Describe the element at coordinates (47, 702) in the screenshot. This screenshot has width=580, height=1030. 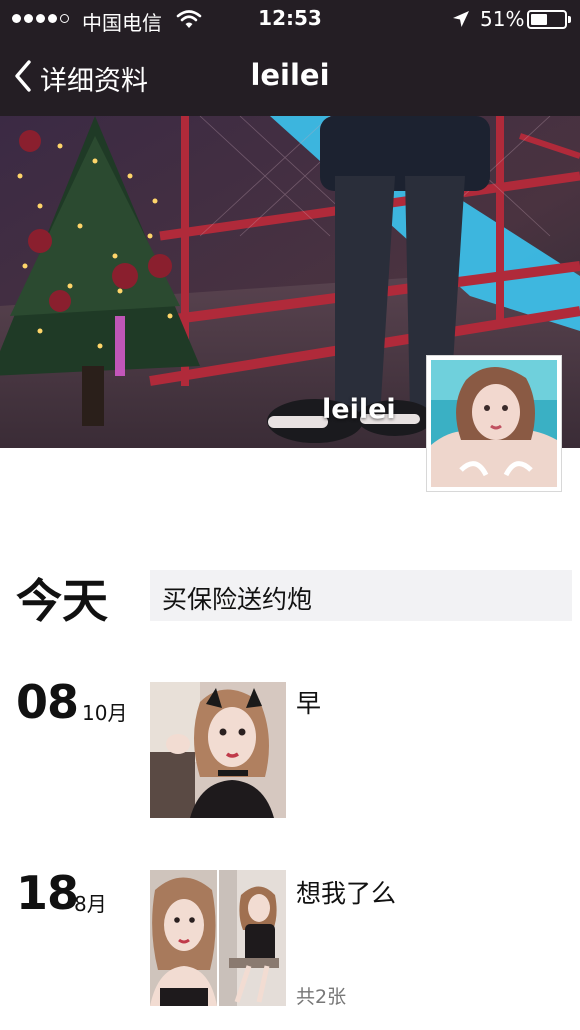
I see `post-date-day: 08` at that location.